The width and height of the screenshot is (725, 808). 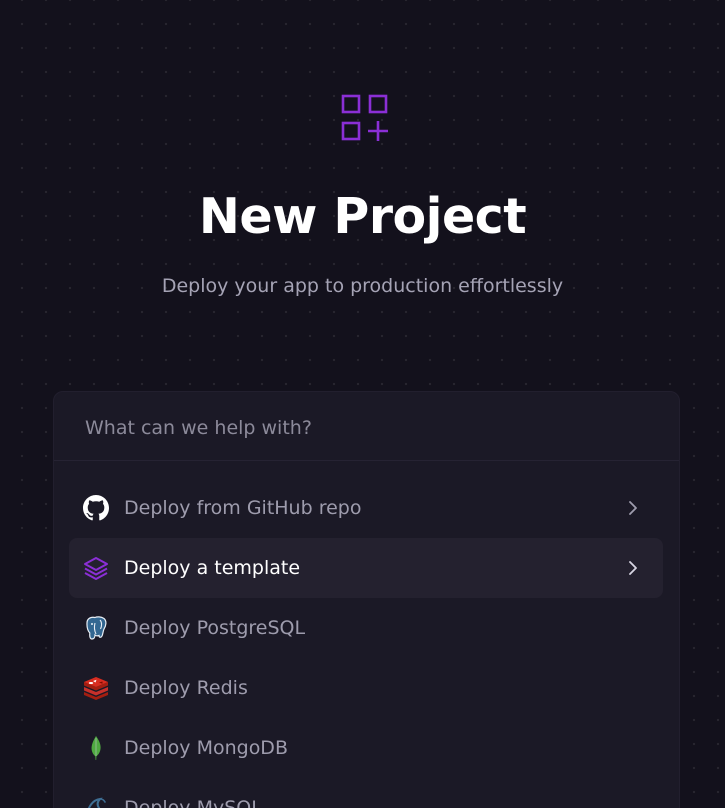 I want to click on page-title: New Project, so click(x=362, y=216).